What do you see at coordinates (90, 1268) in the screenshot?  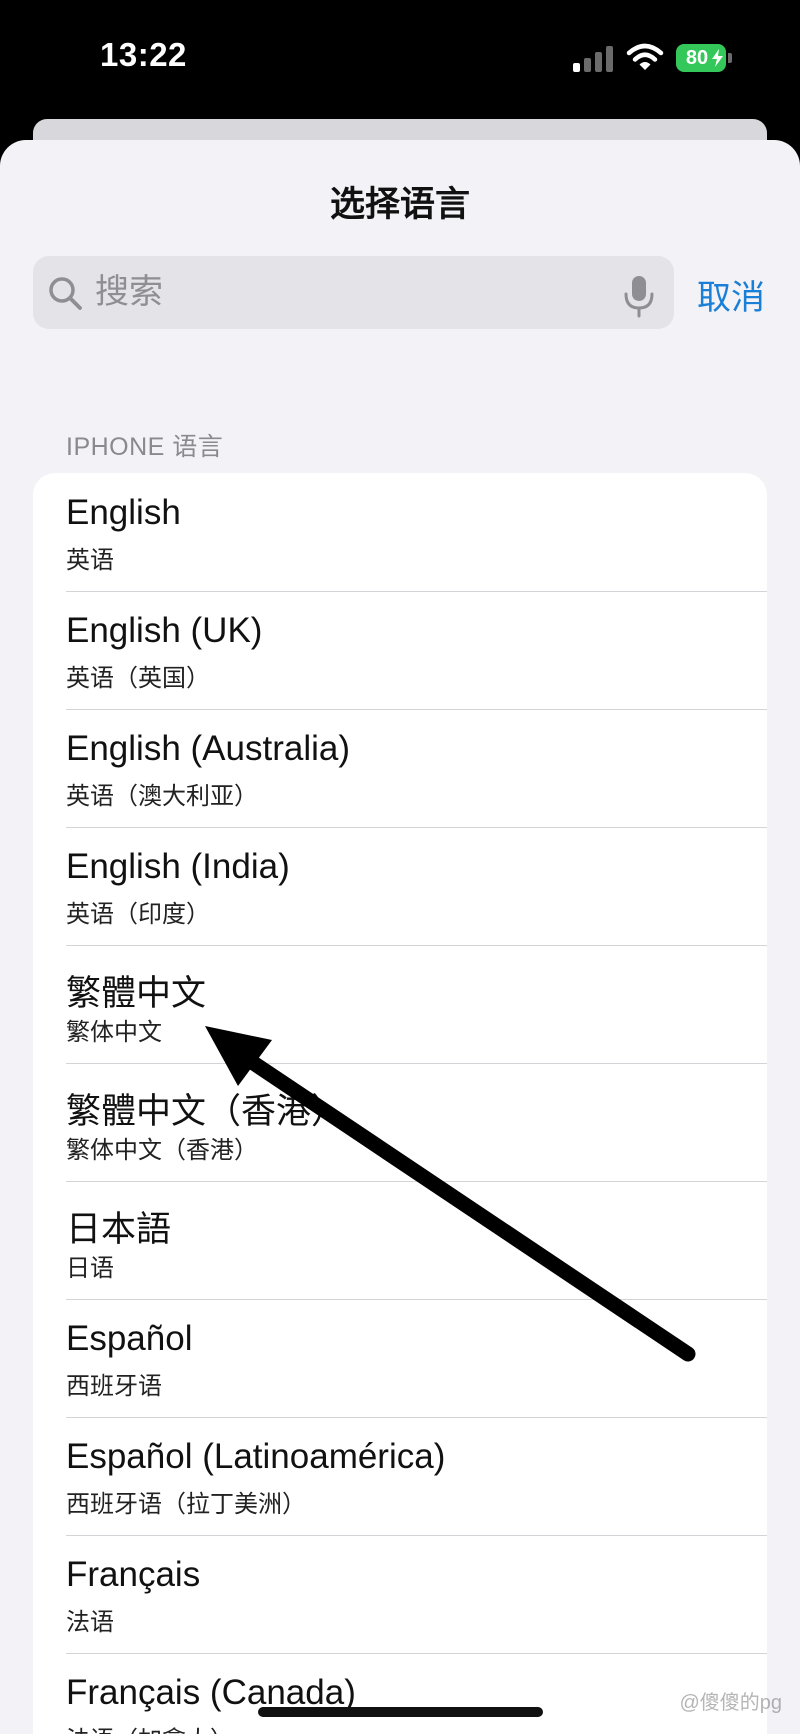 I see `language-subtitle: 日语` at bounding box center [90, 1268].